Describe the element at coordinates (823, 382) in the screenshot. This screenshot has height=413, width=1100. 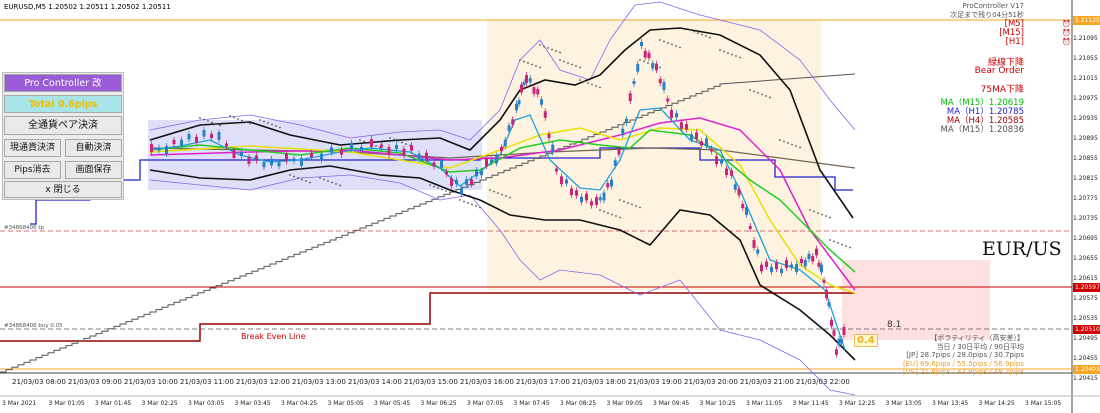
I see `time-axis-label: 21/03/03 22:00` at that location.